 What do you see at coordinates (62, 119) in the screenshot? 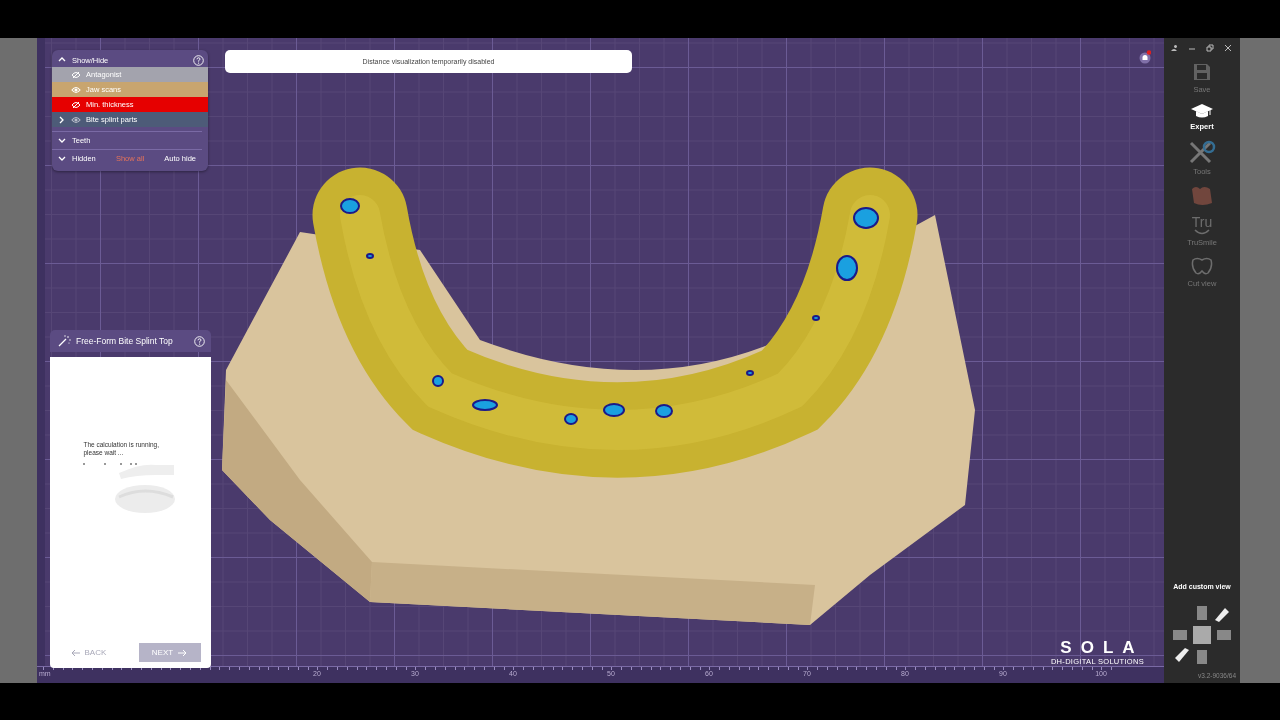
I see `expand-chevron-icon` at bounding box center [62, 119].